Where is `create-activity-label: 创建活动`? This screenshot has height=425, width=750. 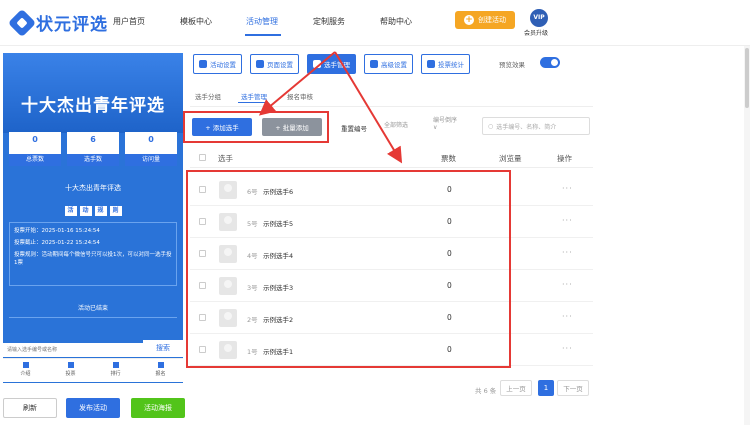
create-activity-label: 创建活动 is located at coordinates (492, 20).